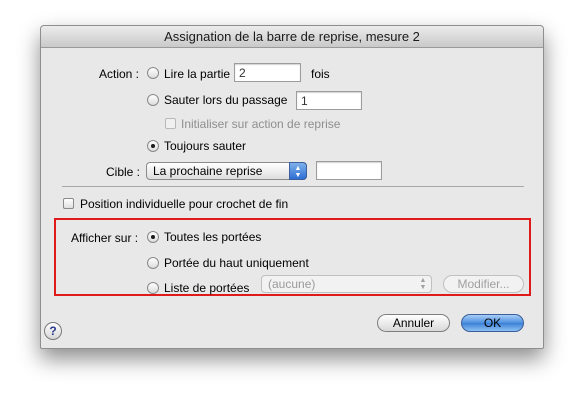 The image size is (582, 402). I want to click on top-staff-only-label: Portée du haut uniquement, so click(236, 263).